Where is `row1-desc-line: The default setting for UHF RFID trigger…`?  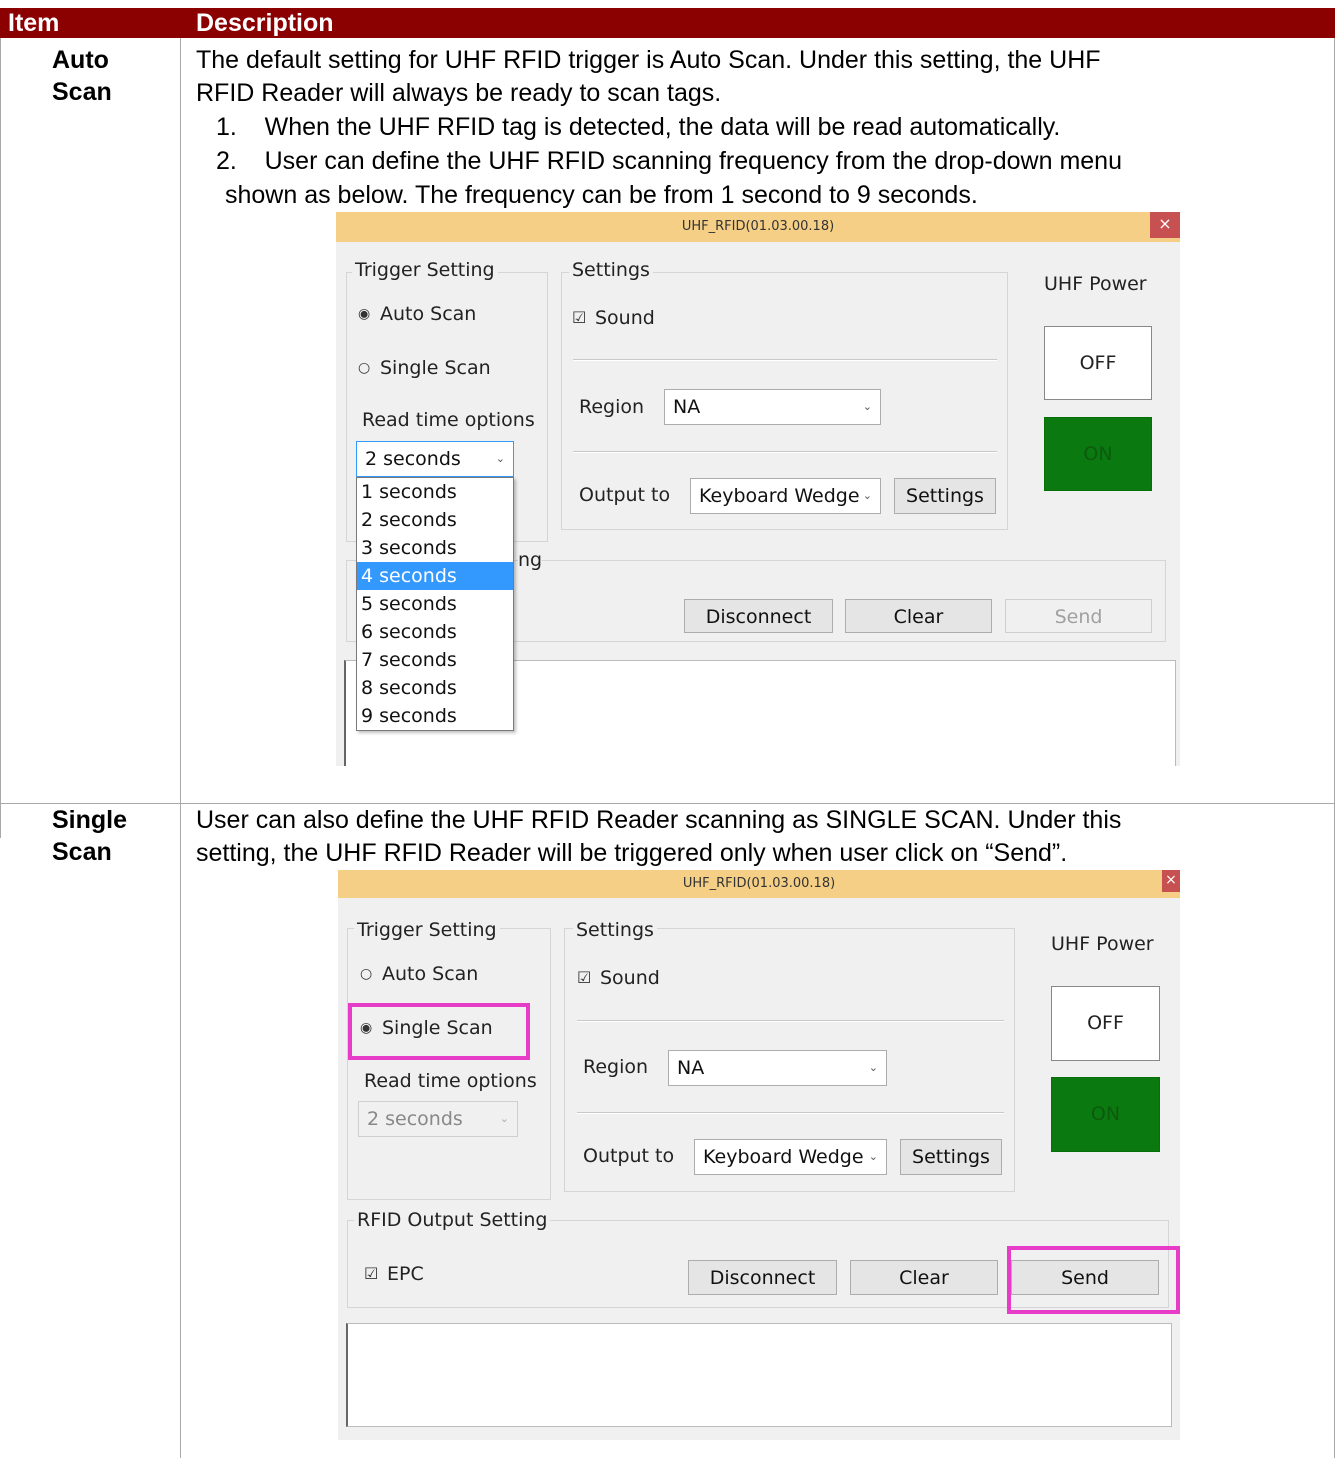 row1-desc-line: The default setting for UHF RFID trigger… is located at coordinates (648, 60).